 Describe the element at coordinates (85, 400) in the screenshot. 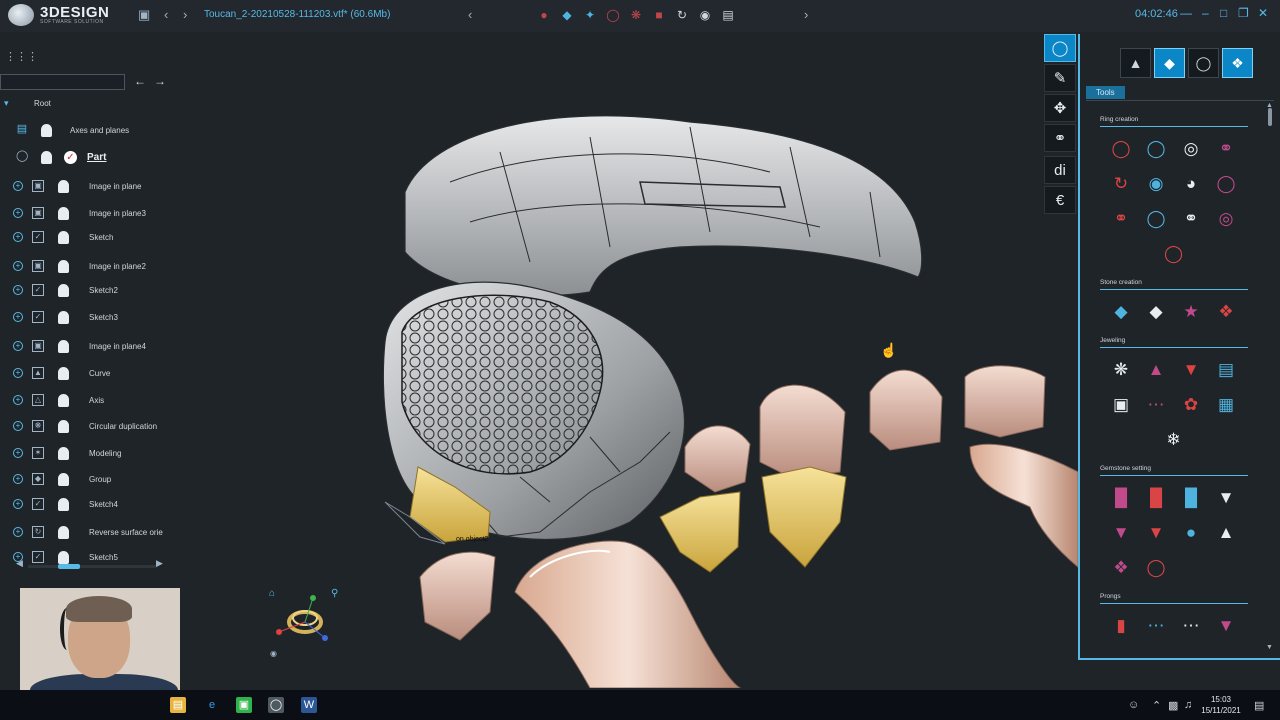

I see `tree-item: + △ Axis` at that location.